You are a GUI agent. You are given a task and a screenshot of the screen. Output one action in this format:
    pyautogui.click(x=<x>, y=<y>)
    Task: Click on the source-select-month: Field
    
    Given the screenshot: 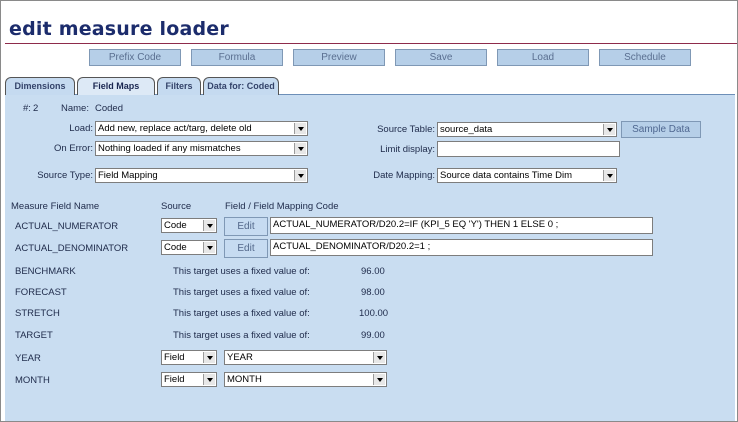 What is the action you would take?
    pyautogui.click(x=189, y=379)
    